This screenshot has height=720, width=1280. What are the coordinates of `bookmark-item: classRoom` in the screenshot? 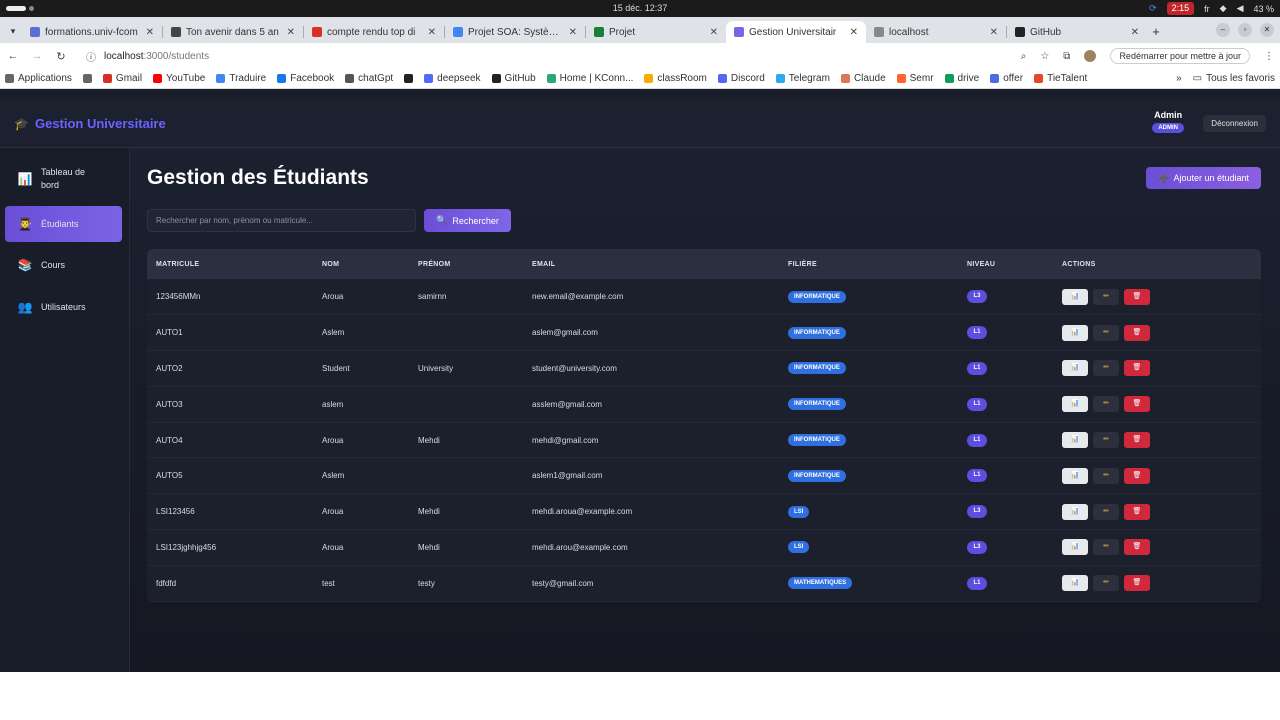 It's located at (675, 78).